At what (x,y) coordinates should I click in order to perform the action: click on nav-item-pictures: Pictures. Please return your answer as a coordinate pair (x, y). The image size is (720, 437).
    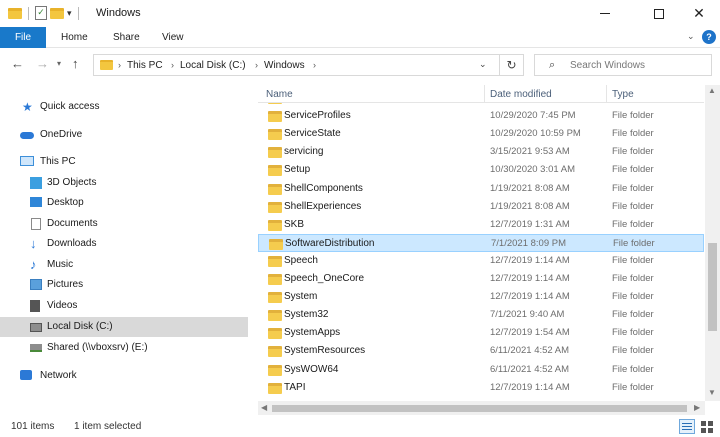
    Looking at the image, I should click on (124, 285).